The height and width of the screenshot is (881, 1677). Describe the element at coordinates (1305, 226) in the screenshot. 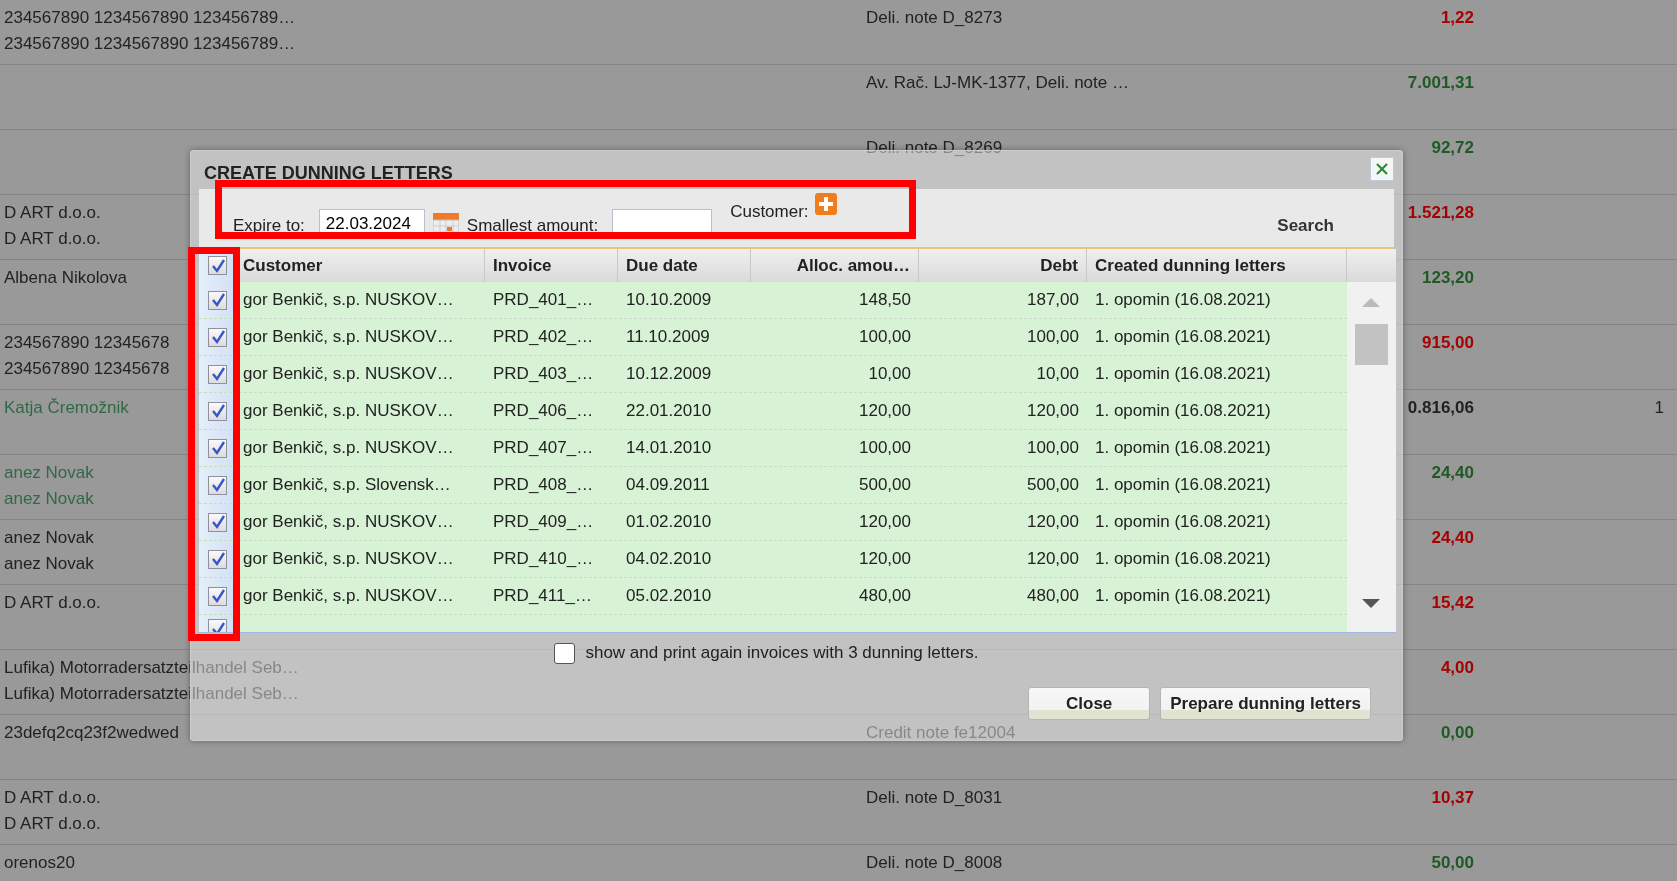

I see `search-button: Search` at that location.